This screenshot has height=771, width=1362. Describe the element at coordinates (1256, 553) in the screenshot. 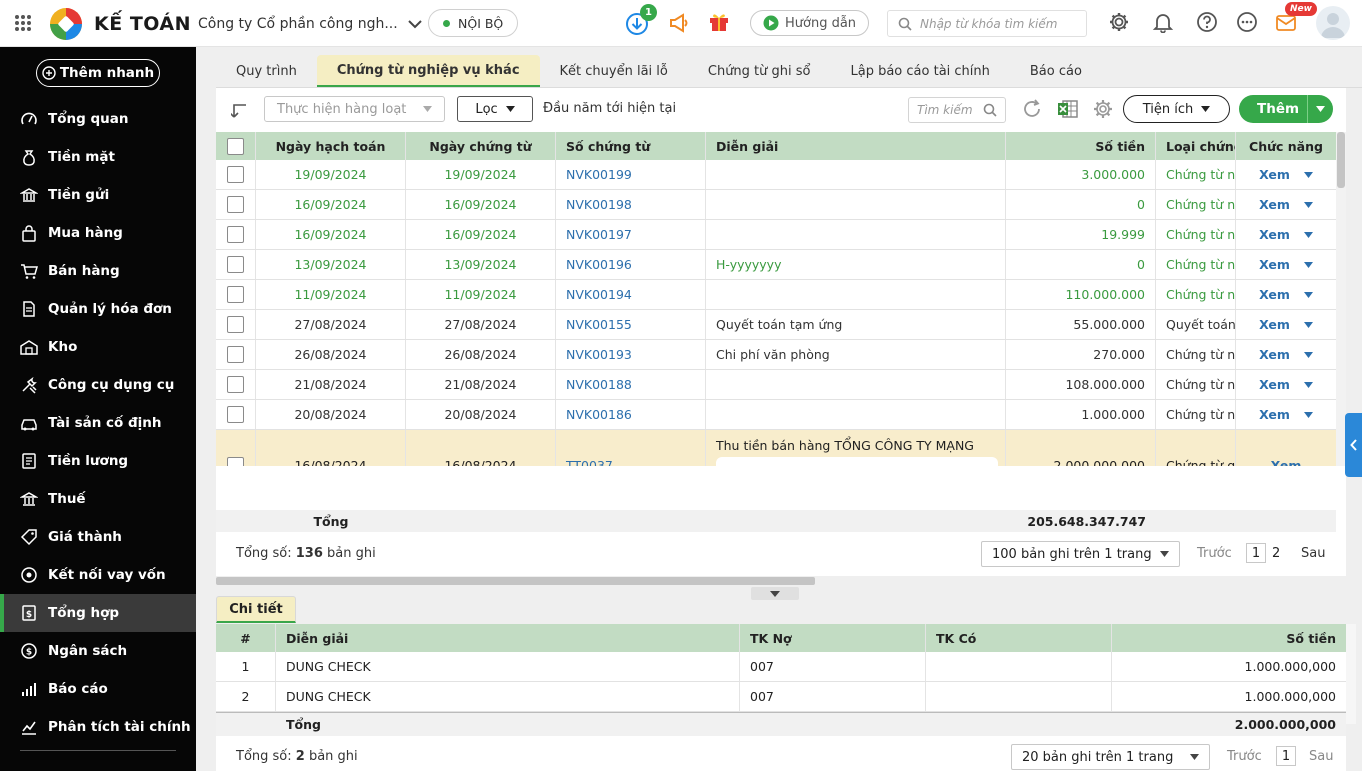

I see `page-1-button: 1` at that location.